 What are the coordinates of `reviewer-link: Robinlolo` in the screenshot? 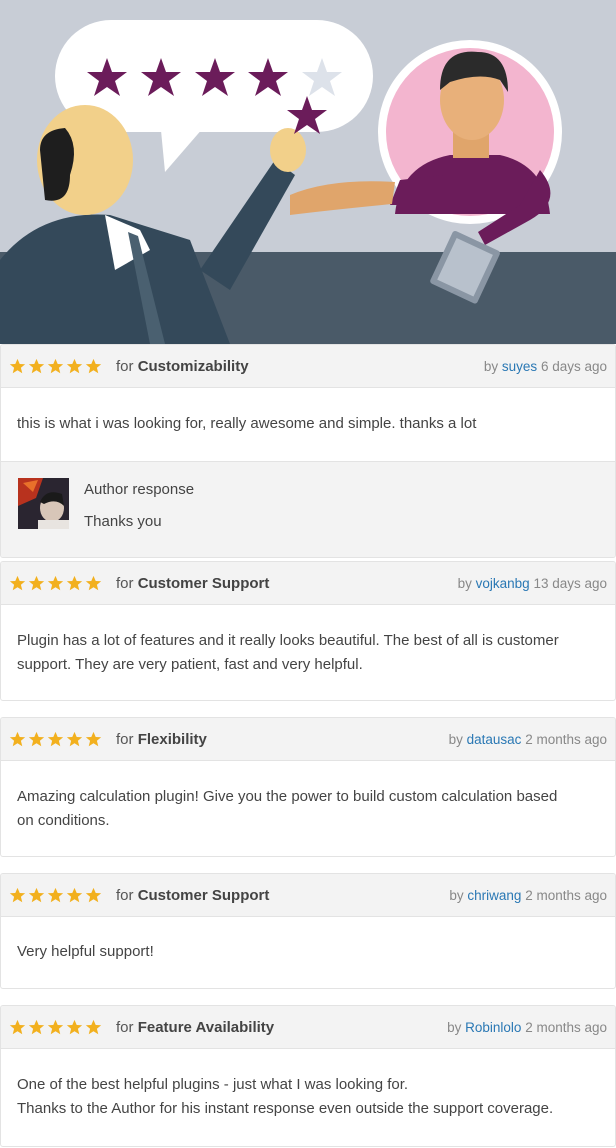 It's located at (493, 1027).